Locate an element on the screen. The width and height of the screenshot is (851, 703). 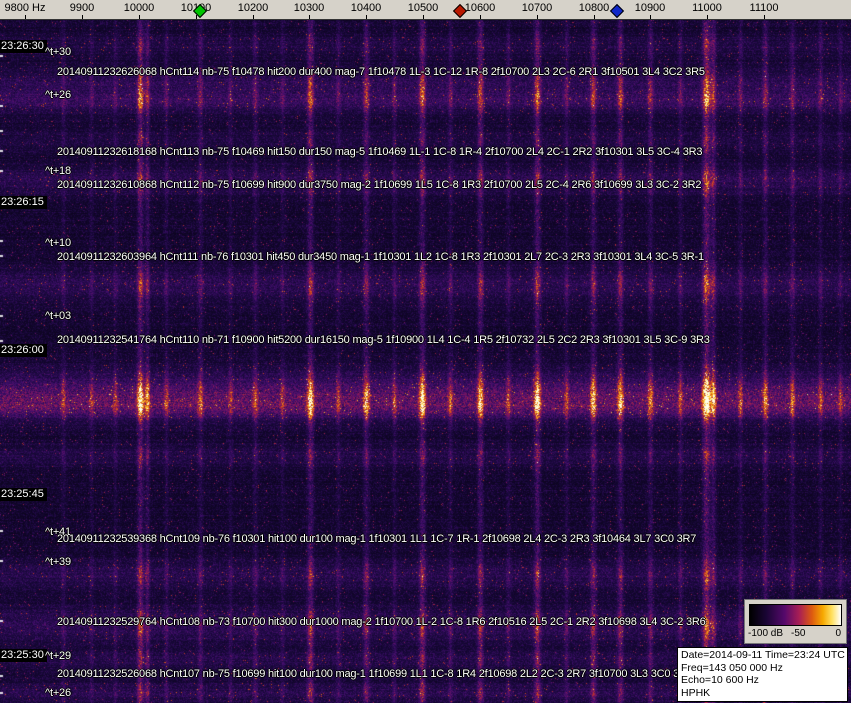
info-date-time: Date=2014-09-11 Time=23:24 UTC is located at coordinates (763, 655).